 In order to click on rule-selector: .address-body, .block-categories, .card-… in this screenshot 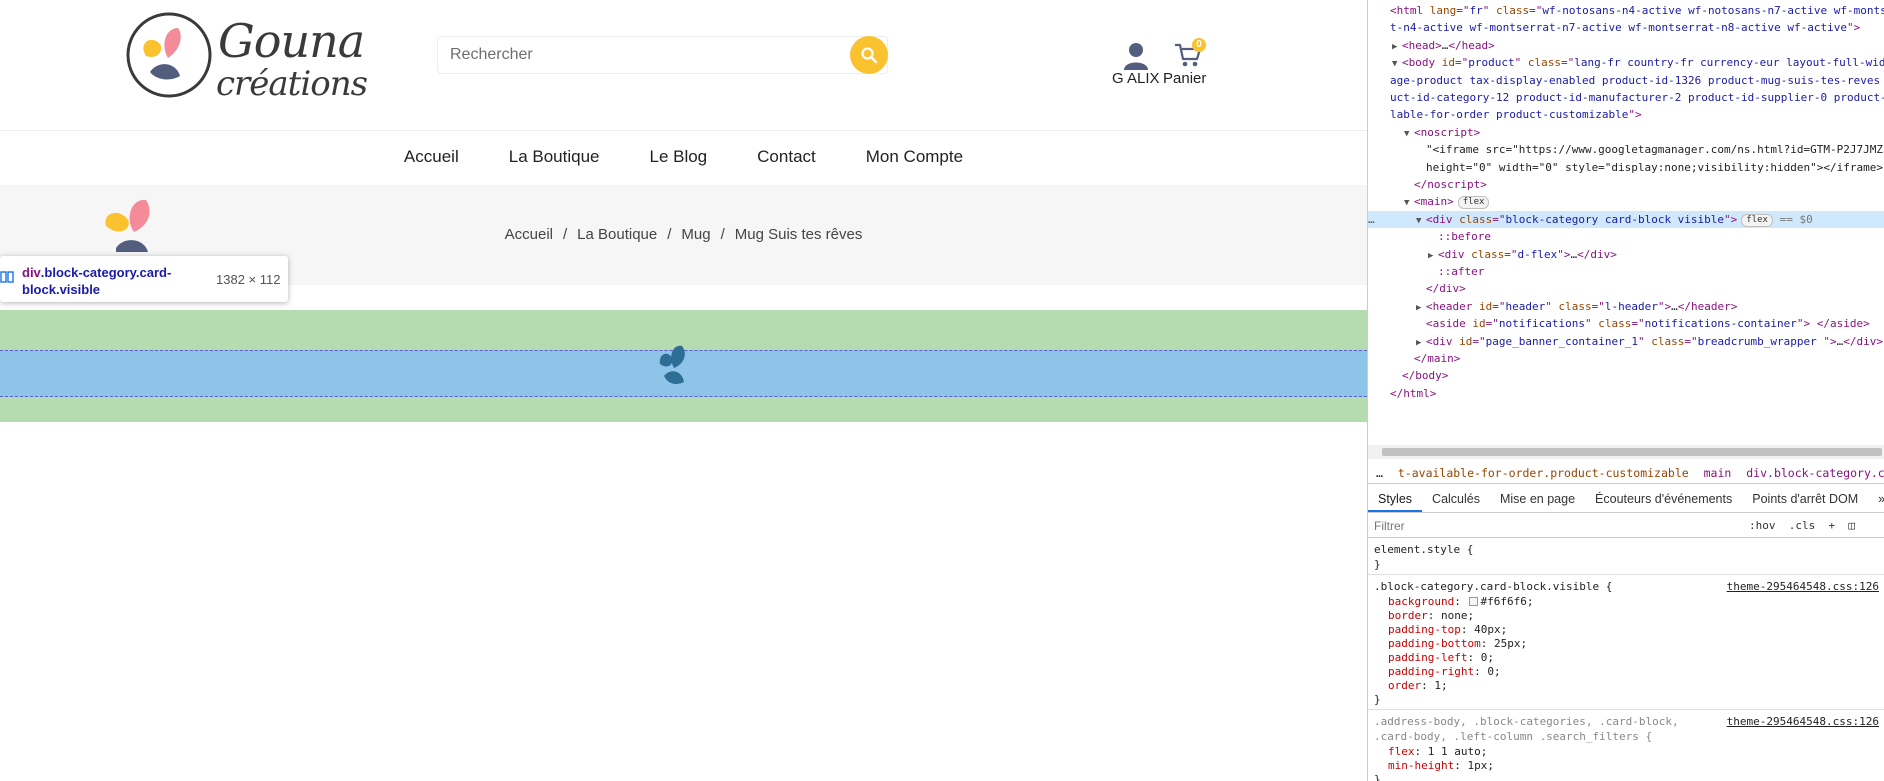, I will do `click(1626, 722)`.